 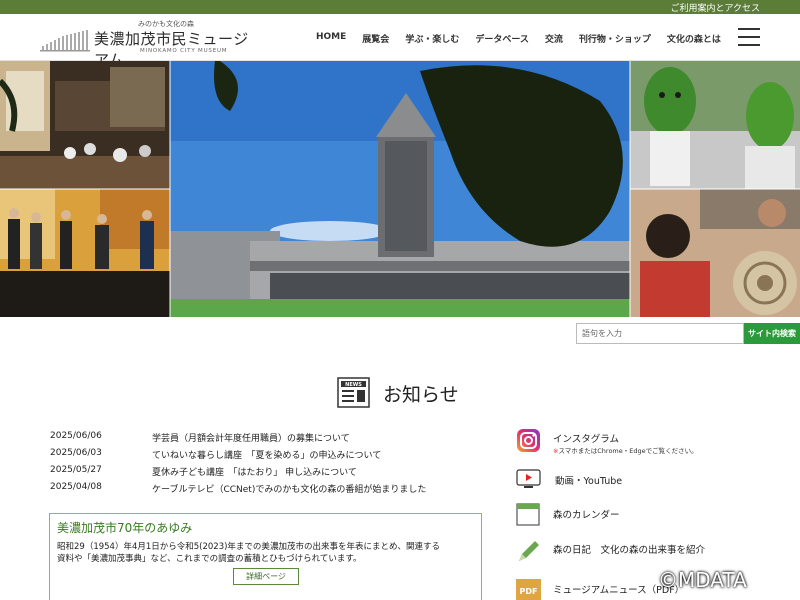 What do you see at coordinates (772, 333) in the screenshot?
I see `search-button: サイト内検索` at bounding box center [772, 333].